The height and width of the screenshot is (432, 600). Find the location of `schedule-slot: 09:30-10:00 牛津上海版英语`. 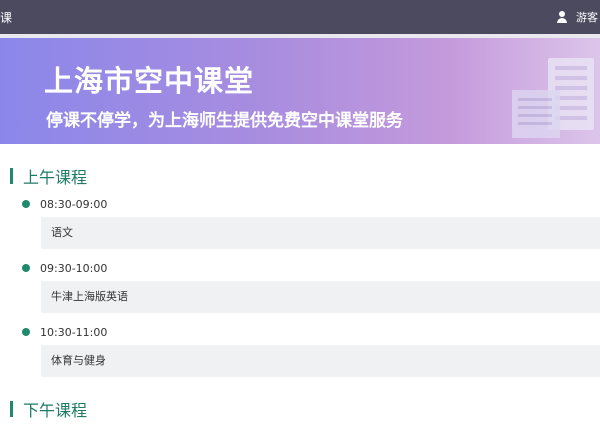

schedule-slot: 09:30-10:00 牛津上海版英语 is located at coordinates (311, 286).